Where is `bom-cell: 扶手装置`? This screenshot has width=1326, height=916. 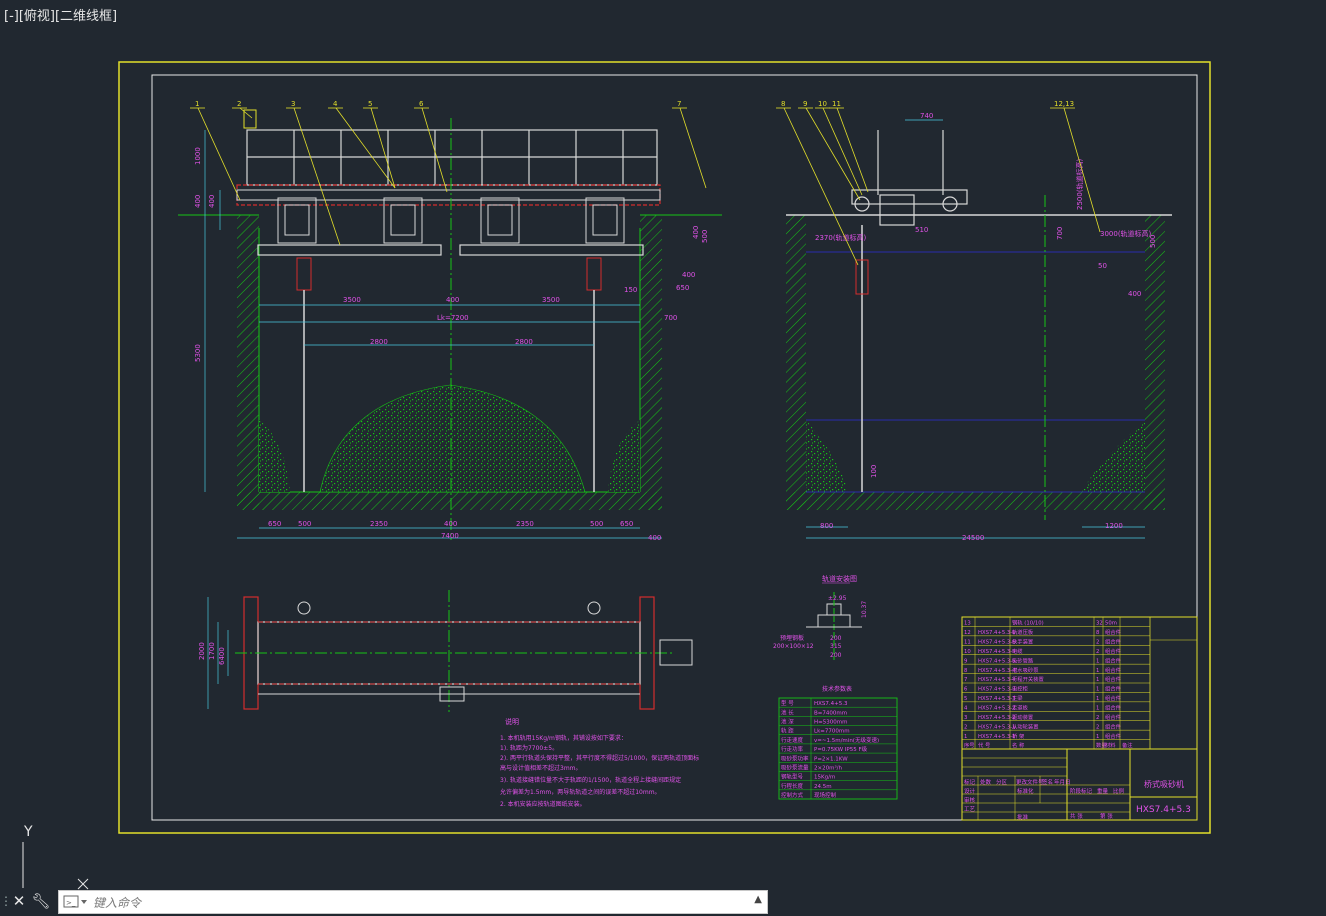
bom-cell: 扶手装置 is located at coordinates (1022, 641).